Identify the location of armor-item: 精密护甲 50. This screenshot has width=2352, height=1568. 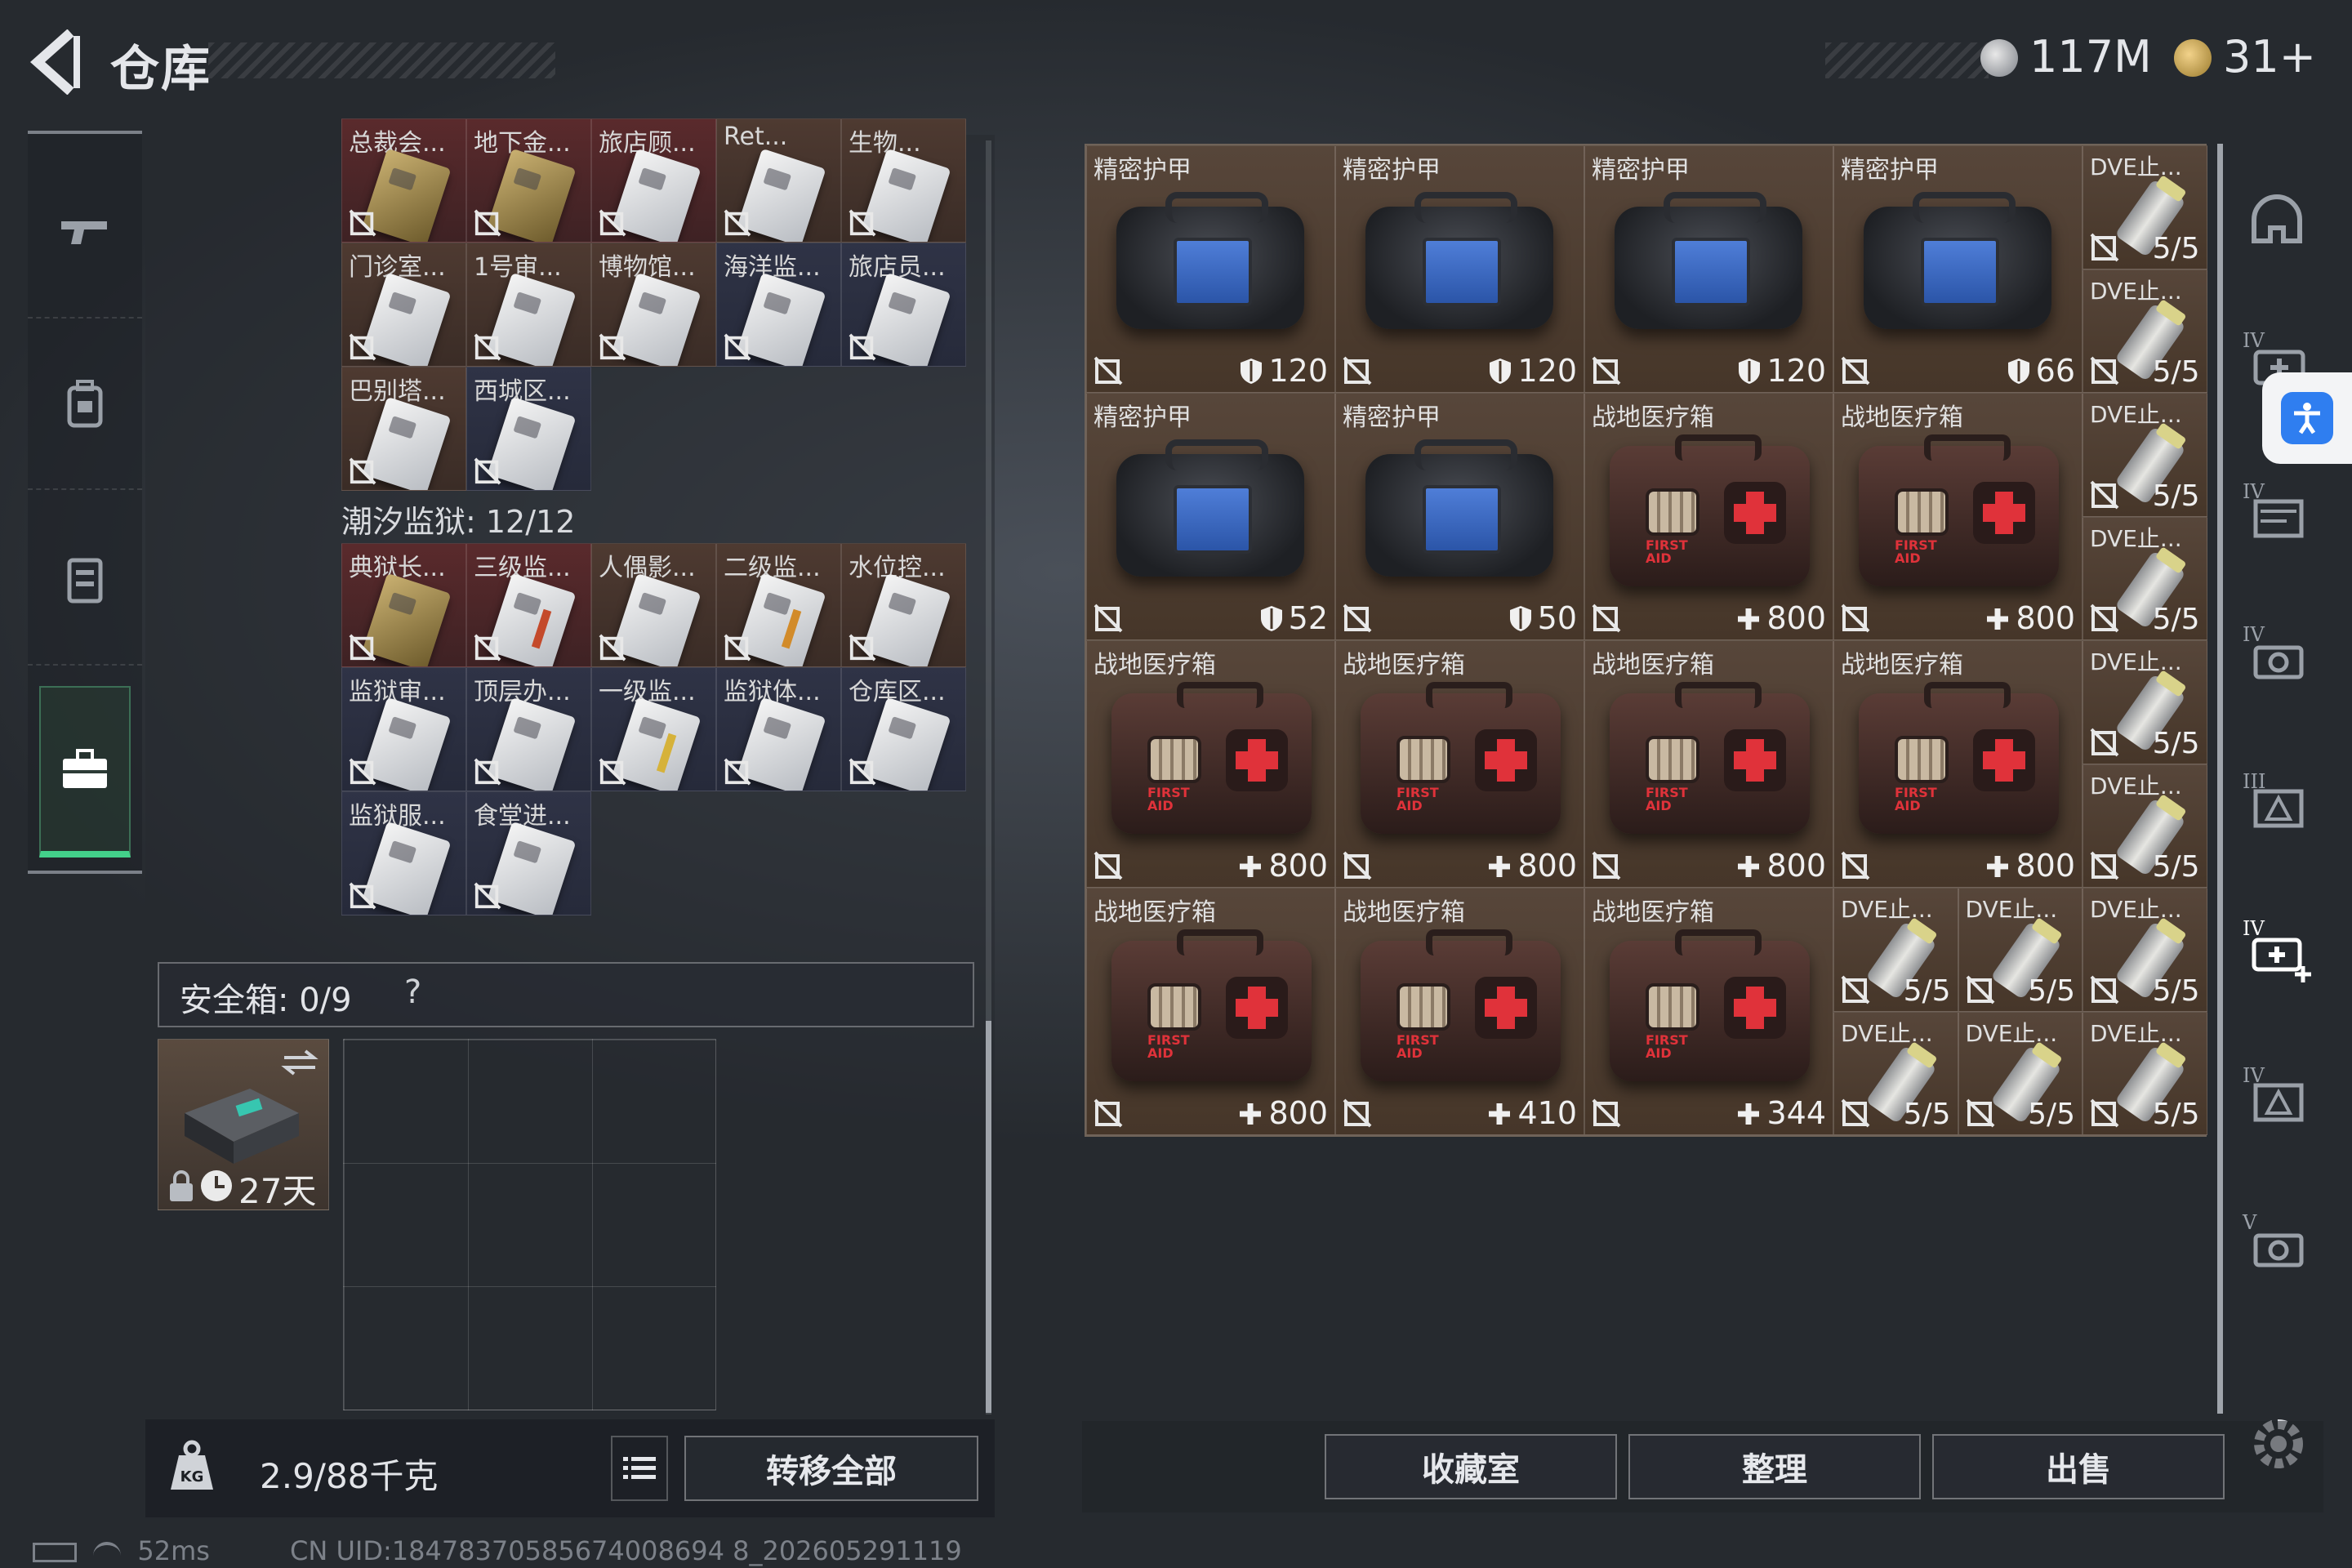
(1459, 516).